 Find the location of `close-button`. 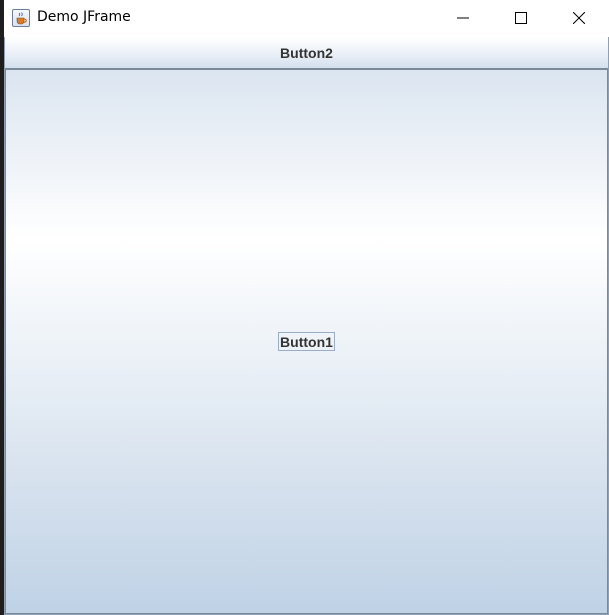

close-button is located at coordinates (579, 18).